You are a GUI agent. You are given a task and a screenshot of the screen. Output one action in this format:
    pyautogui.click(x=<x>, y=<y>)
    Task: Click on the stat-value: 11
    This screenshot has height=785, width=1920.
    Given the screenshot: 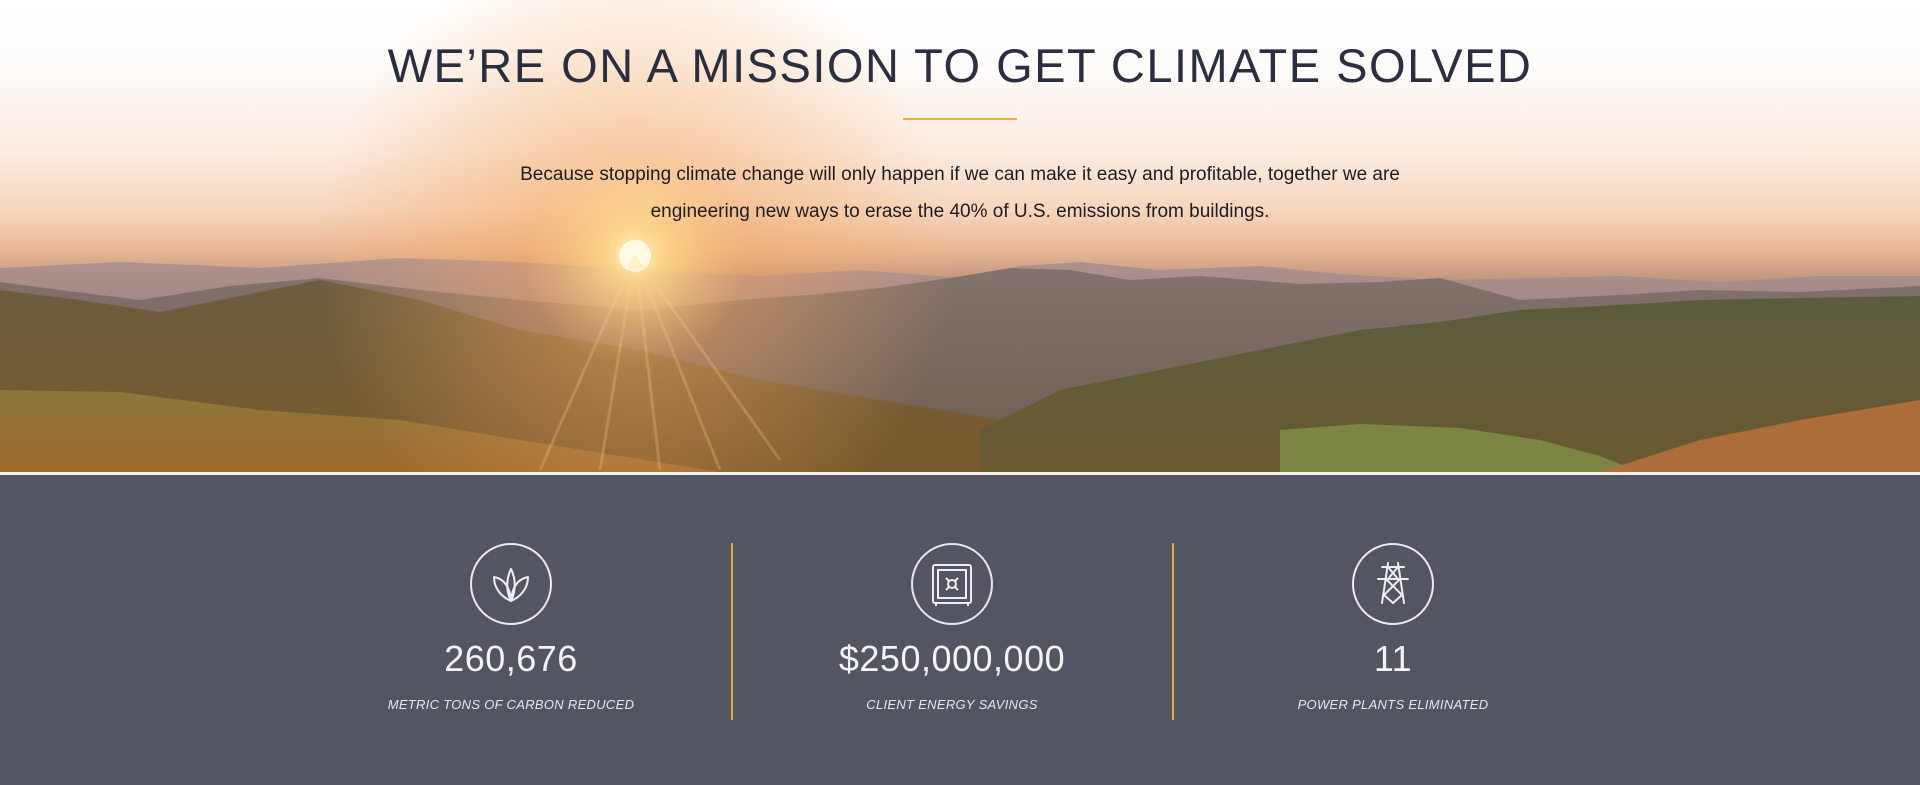 What is the action you would take?
    pyautogui.click(x=1393, y=658)
    